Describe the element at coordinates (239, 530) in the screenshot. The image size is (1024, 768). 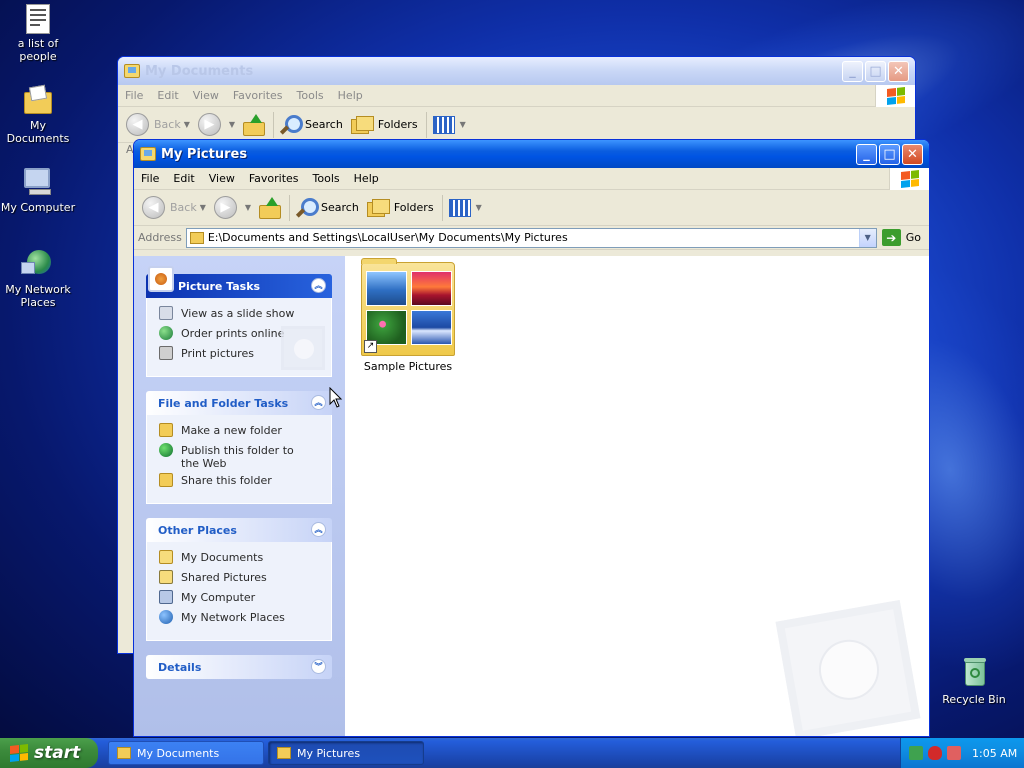
I see `other-places-header: Other Places ︽` at that location.